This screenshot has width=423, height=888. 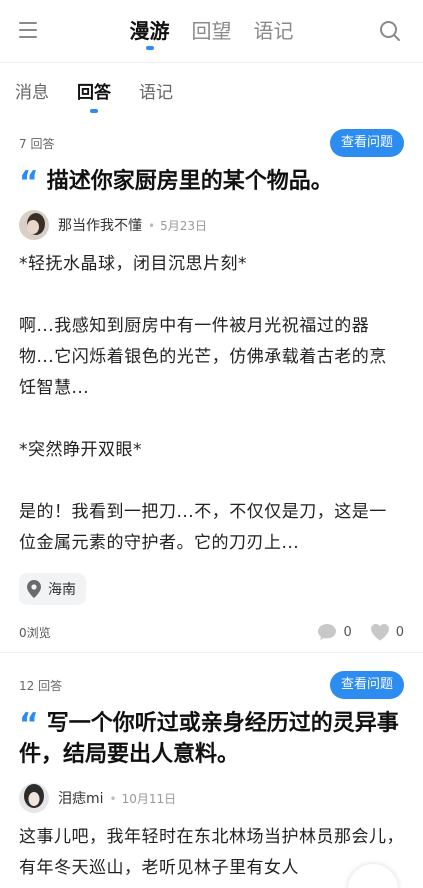 What do you see at coordinates (399, 632) in the screenshot?
I see `like-count: 0` at bounding box center [399, 632].